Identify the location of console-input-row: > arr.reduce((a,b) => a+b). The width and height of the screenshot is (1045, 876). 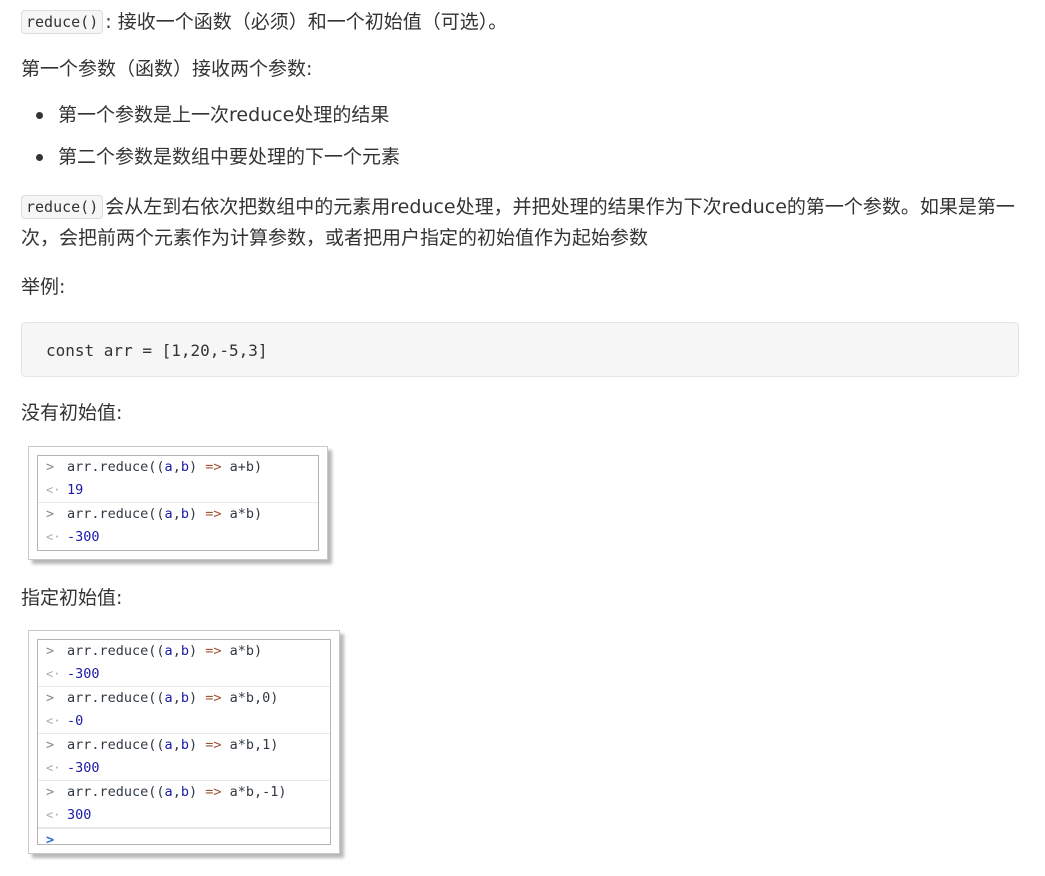
(178, 467).